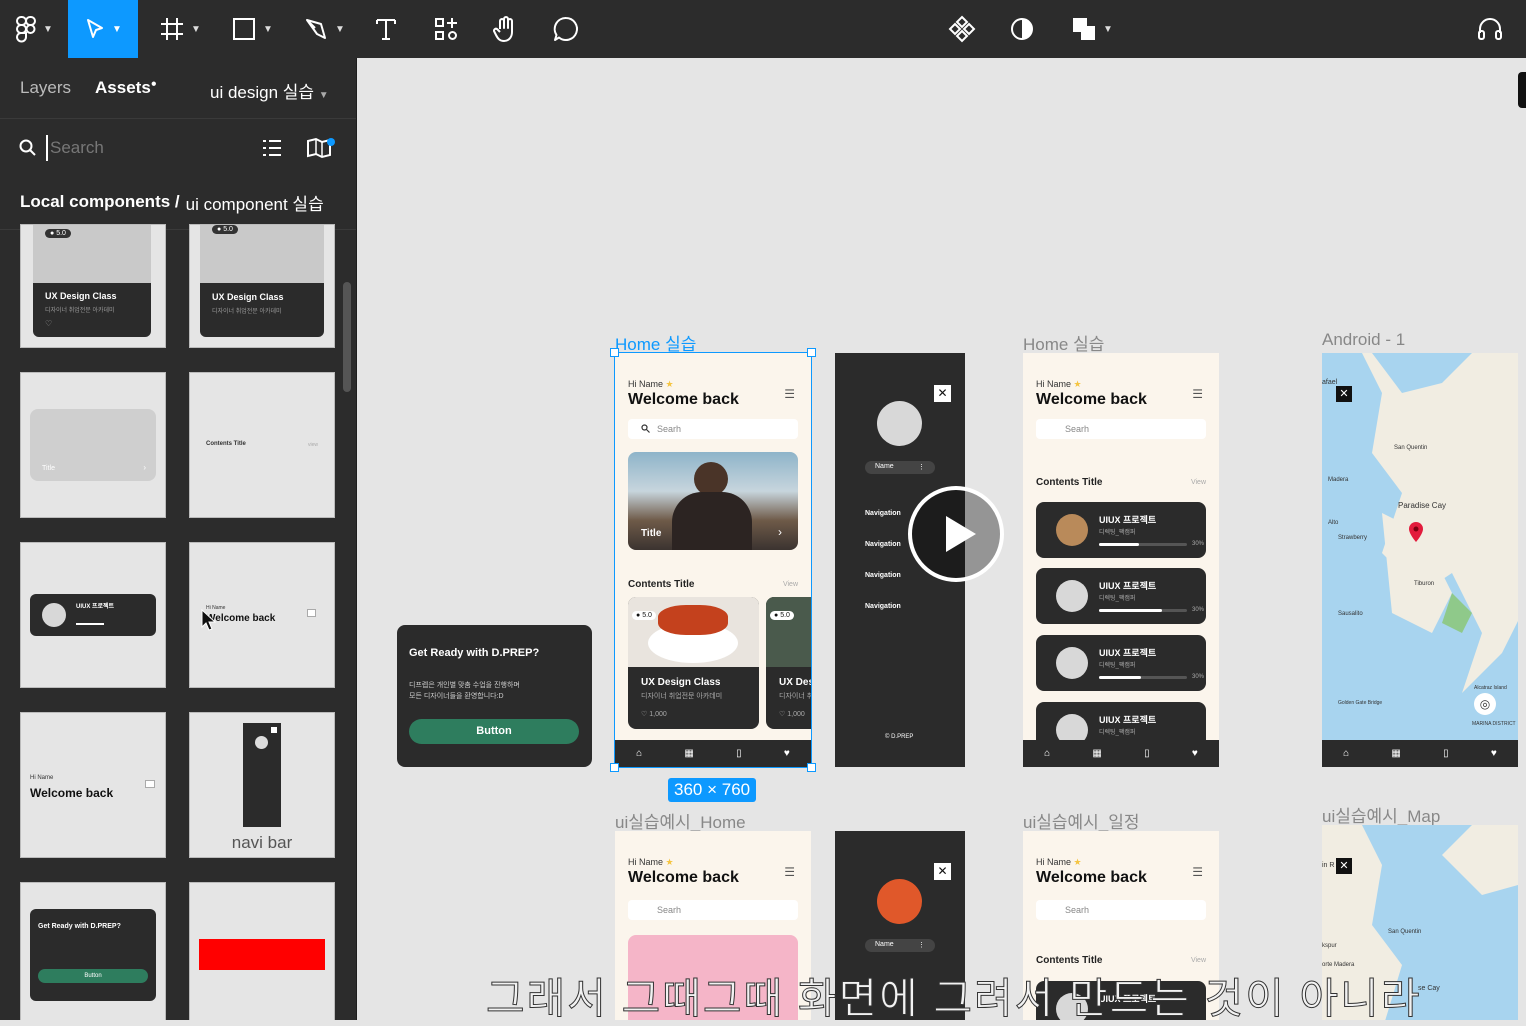 Image resolution: width=1526 pixels, height=1026 pixels. Describe the element at coordinates (93, 286) in the screenshot. I see `component-thumb-ux-card: ● 5.0 UX Design Class 디자이너 취업전문 아카데미 ♡` at that location.